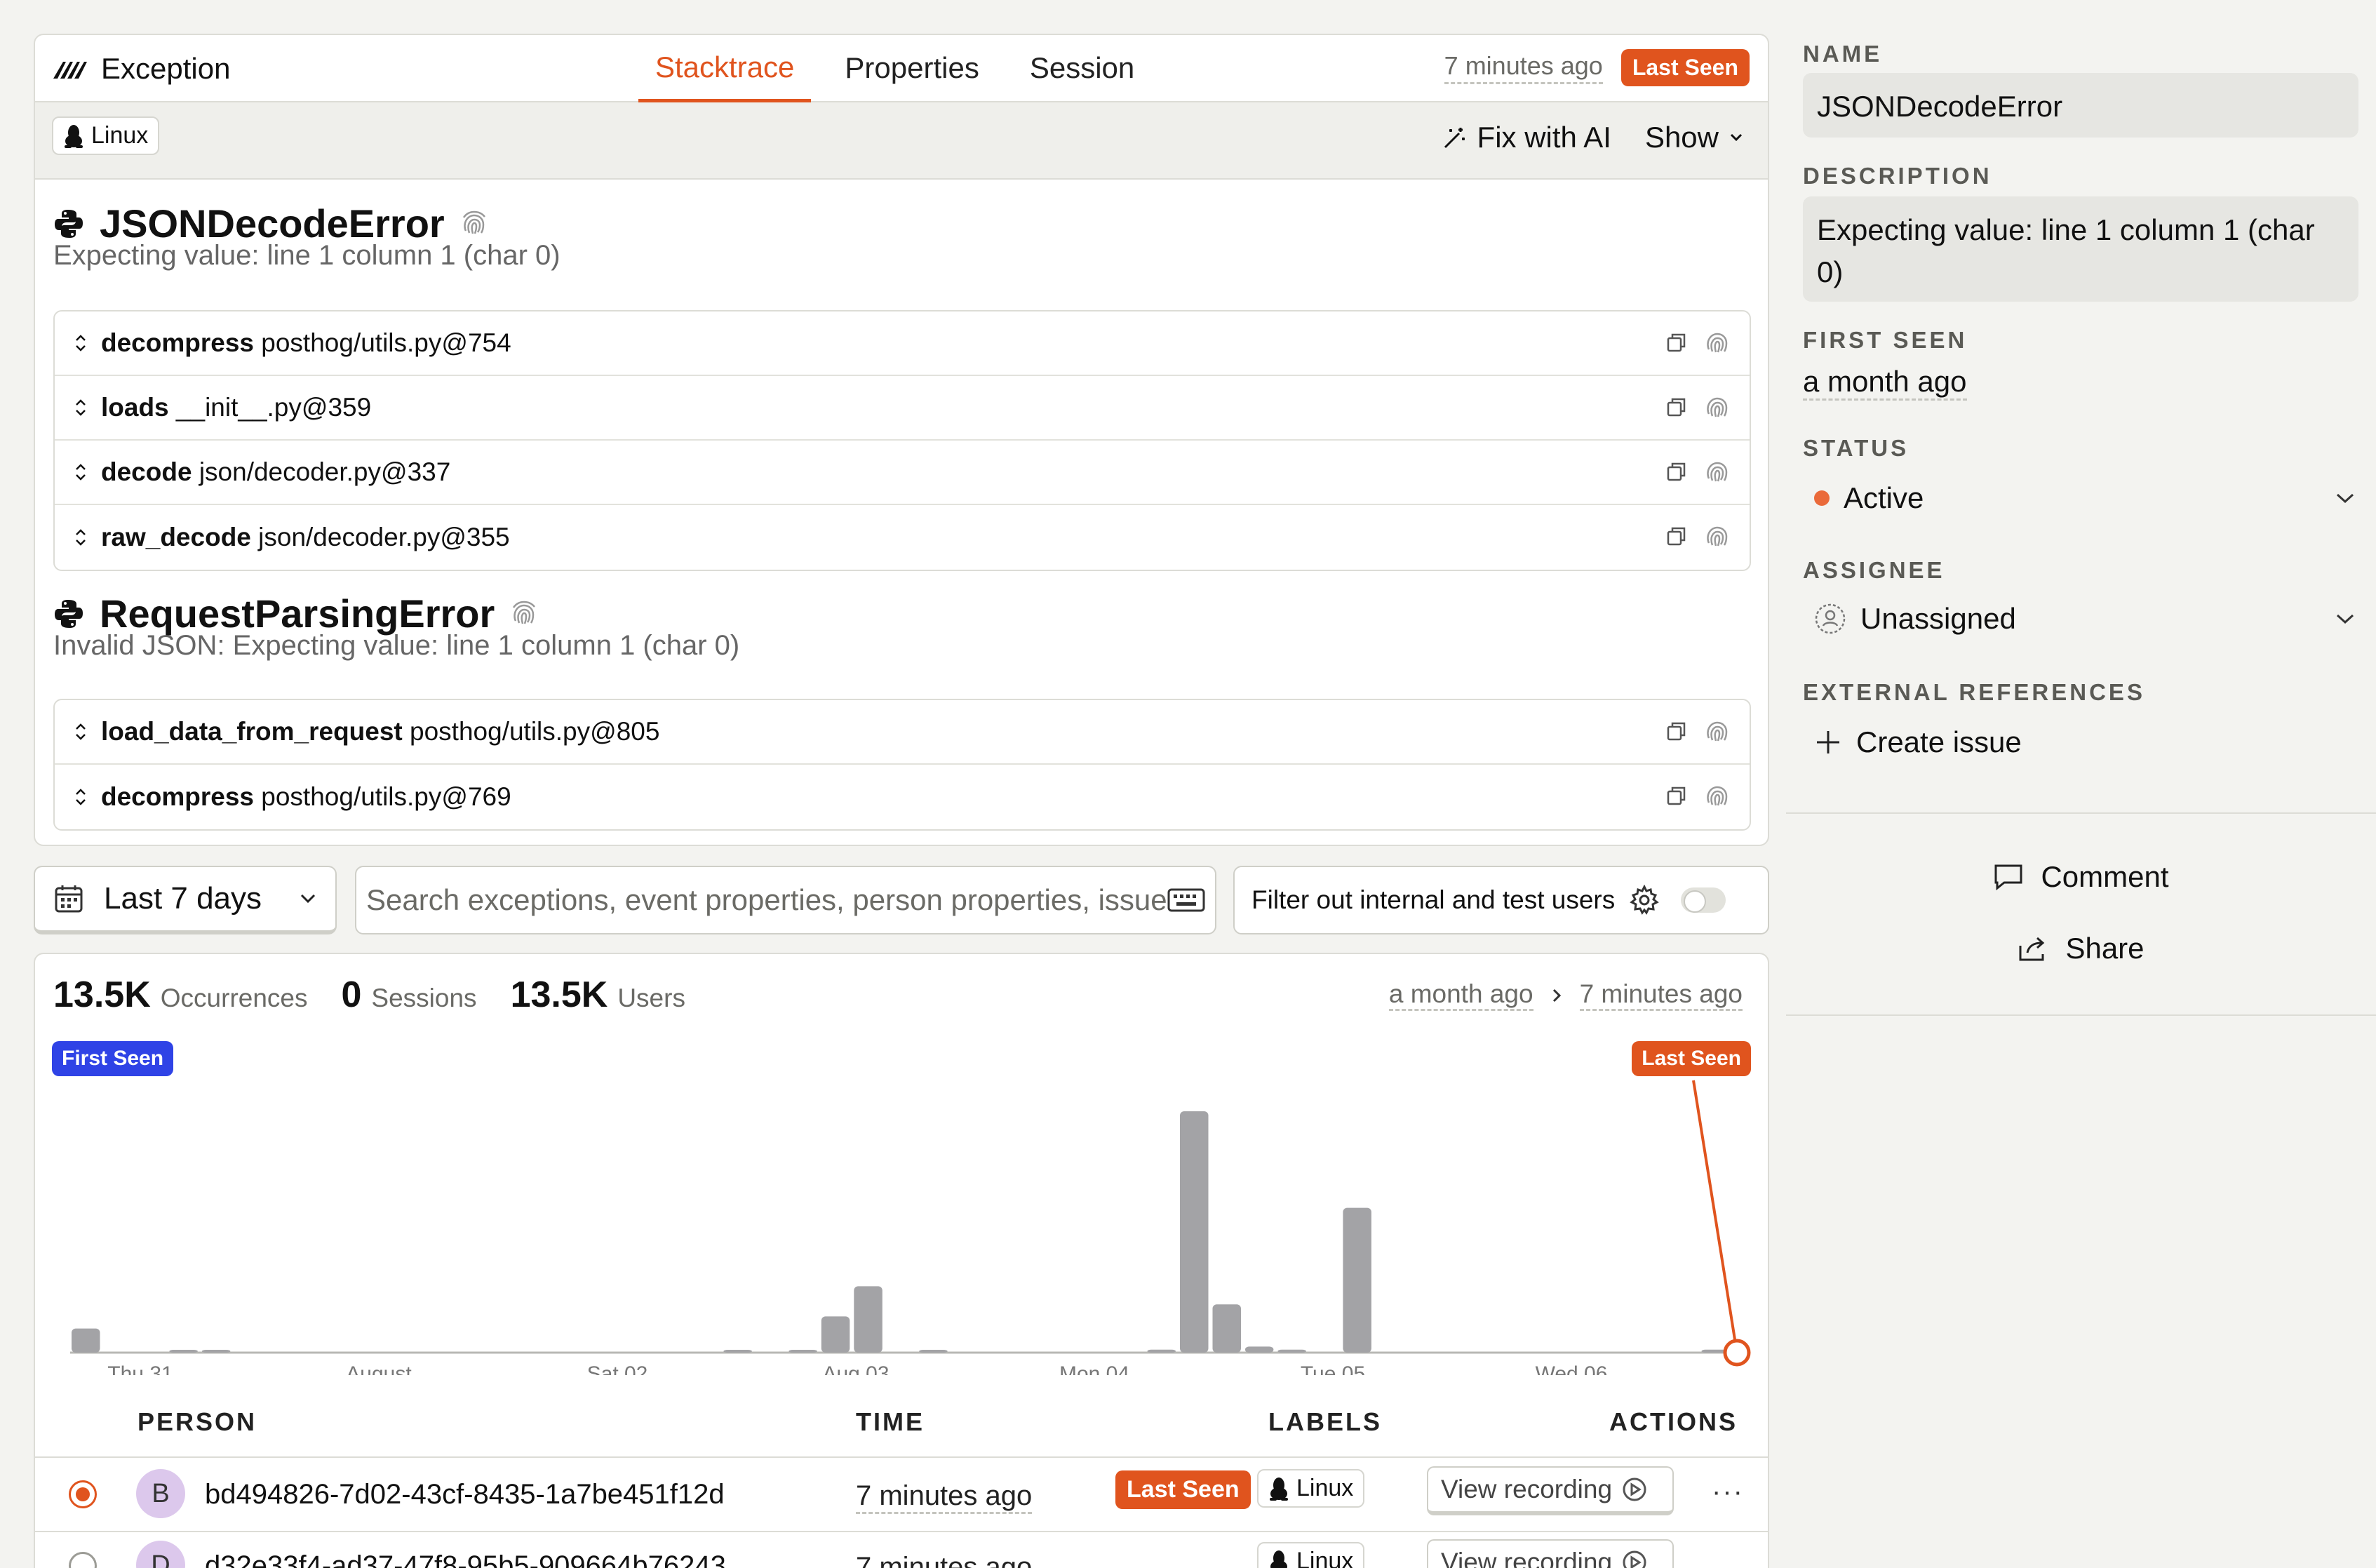  I want to click on person-id: bd494826-7d02-43cf-8435-1a7be451f12d, so click(465, 1494).